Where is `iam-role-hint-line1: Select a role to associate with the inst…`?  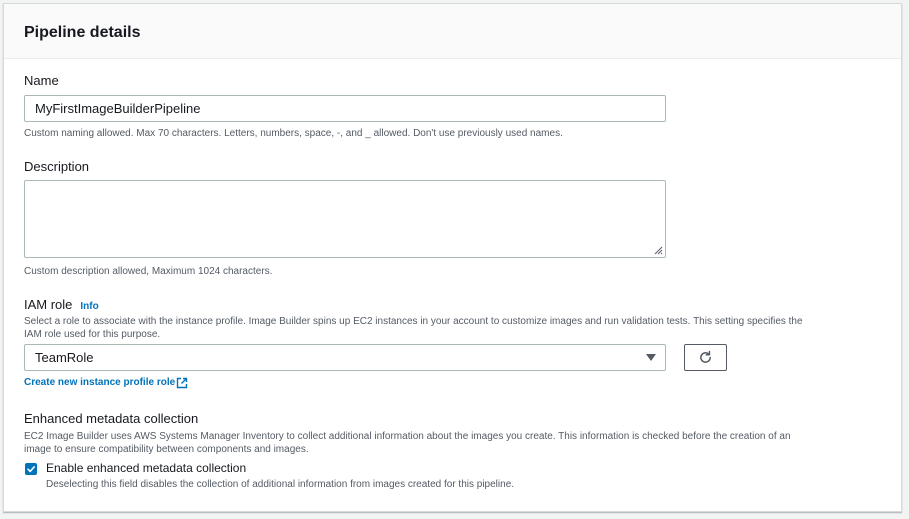
iam-role-hint-line1: Select a role to associate with the inst… is located at coordinates (413, 321).